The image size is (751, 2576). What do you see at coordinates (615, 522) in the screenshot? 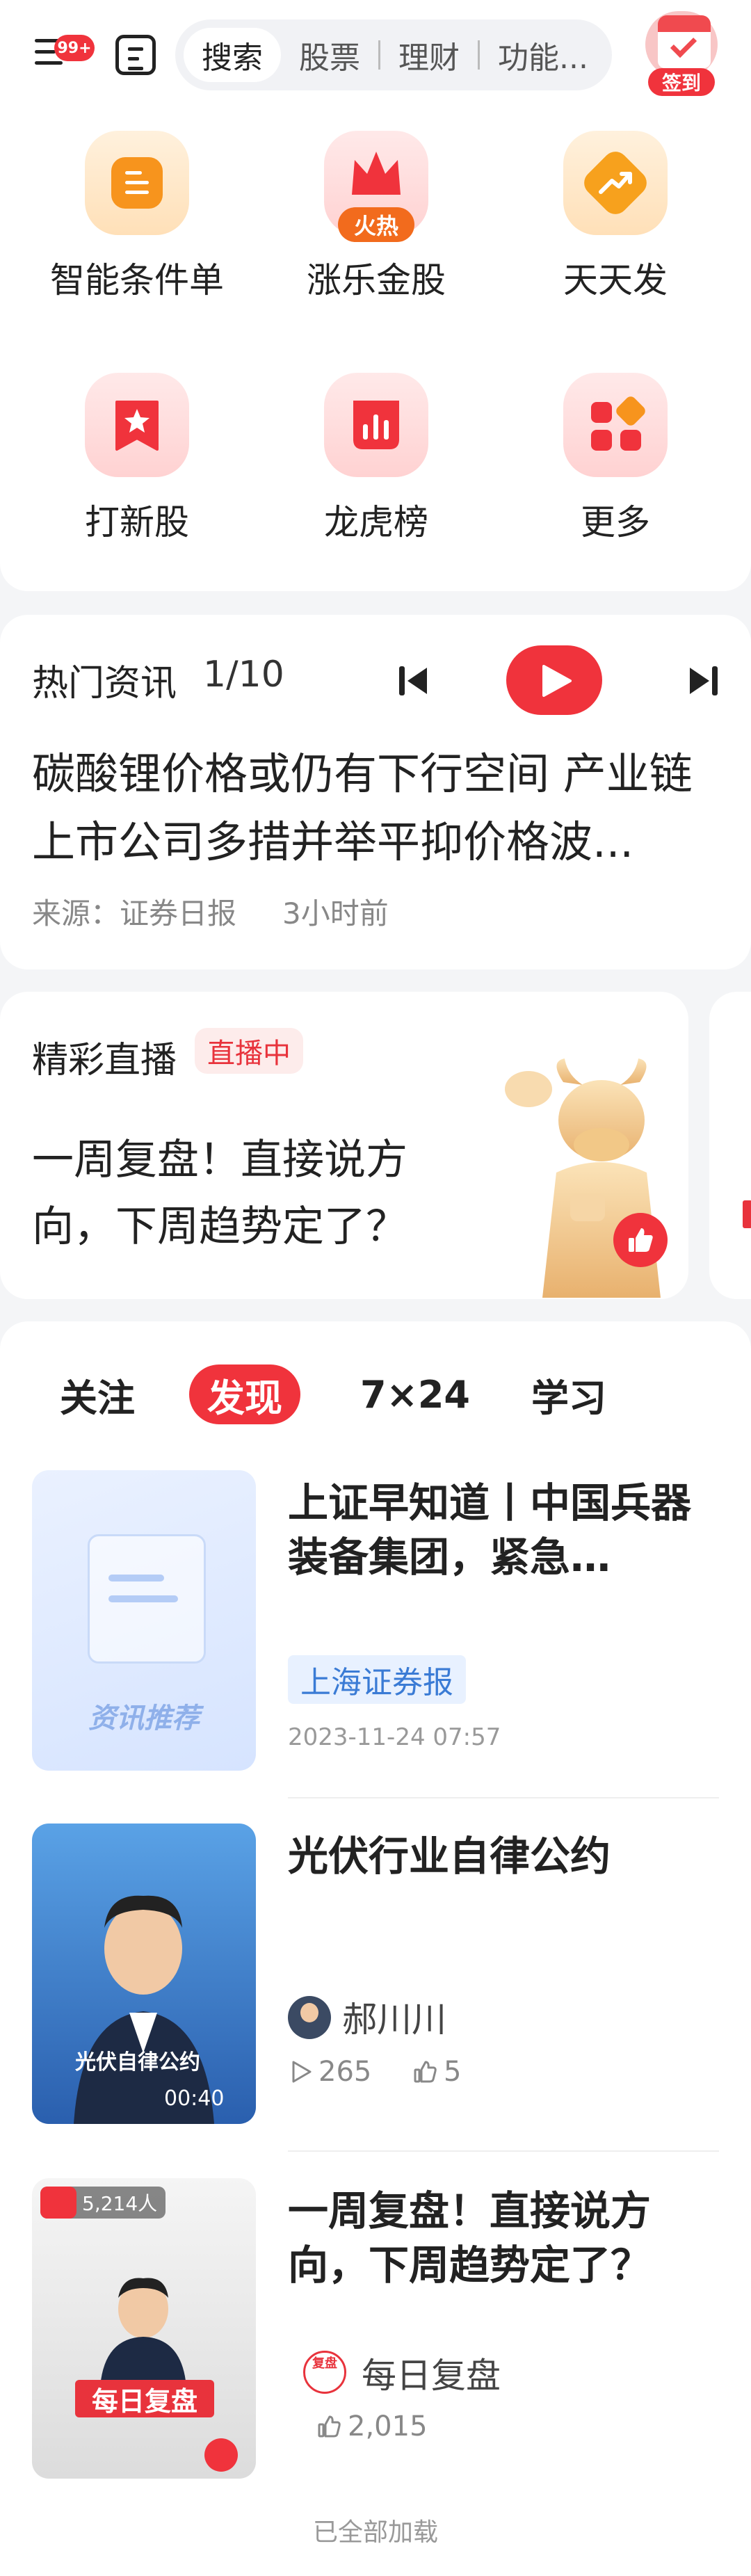
I see `grid-item-label: 更多` at bounding box center [615, 522].